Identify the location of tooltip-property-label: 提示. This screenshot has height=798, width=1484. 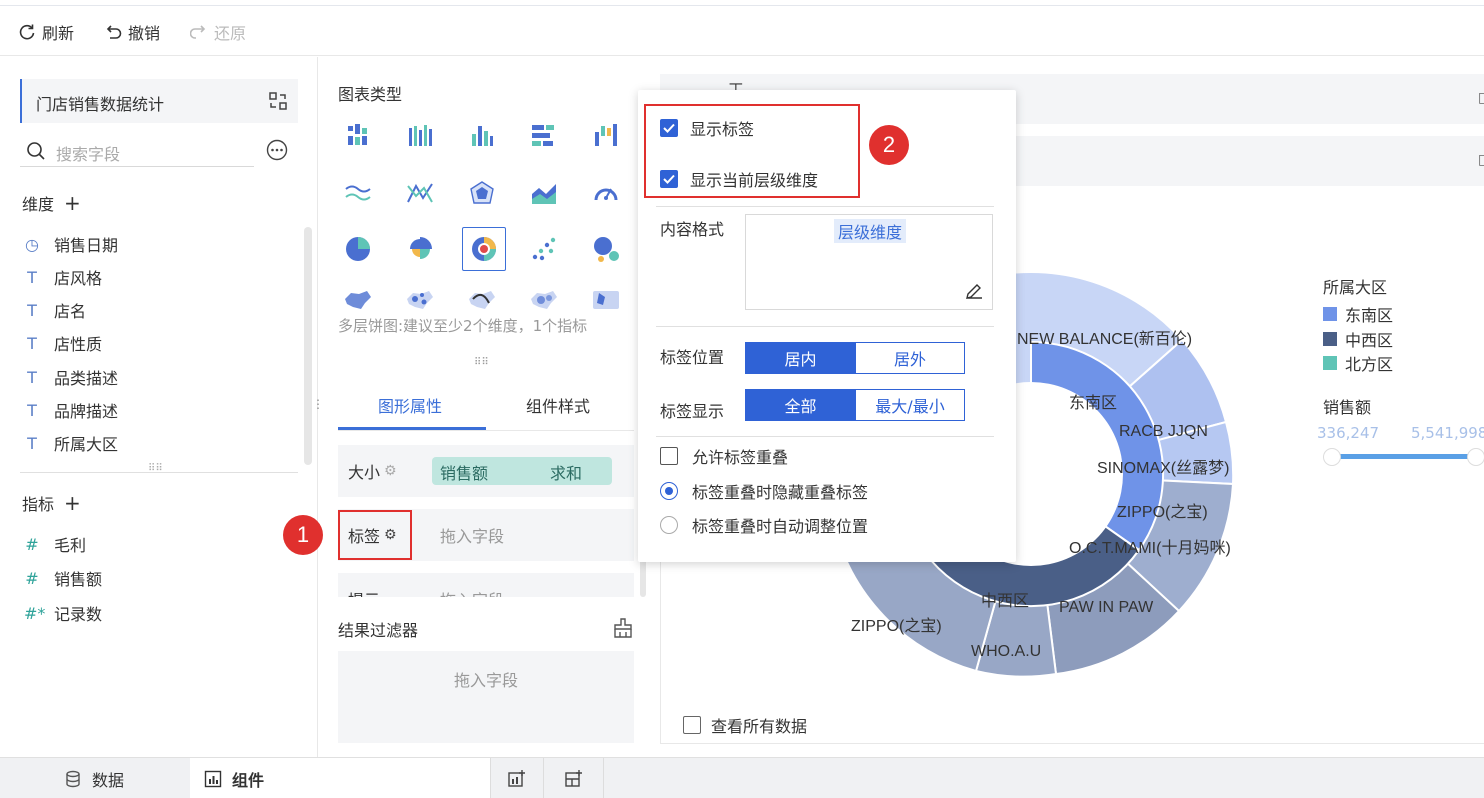
(364, 592).